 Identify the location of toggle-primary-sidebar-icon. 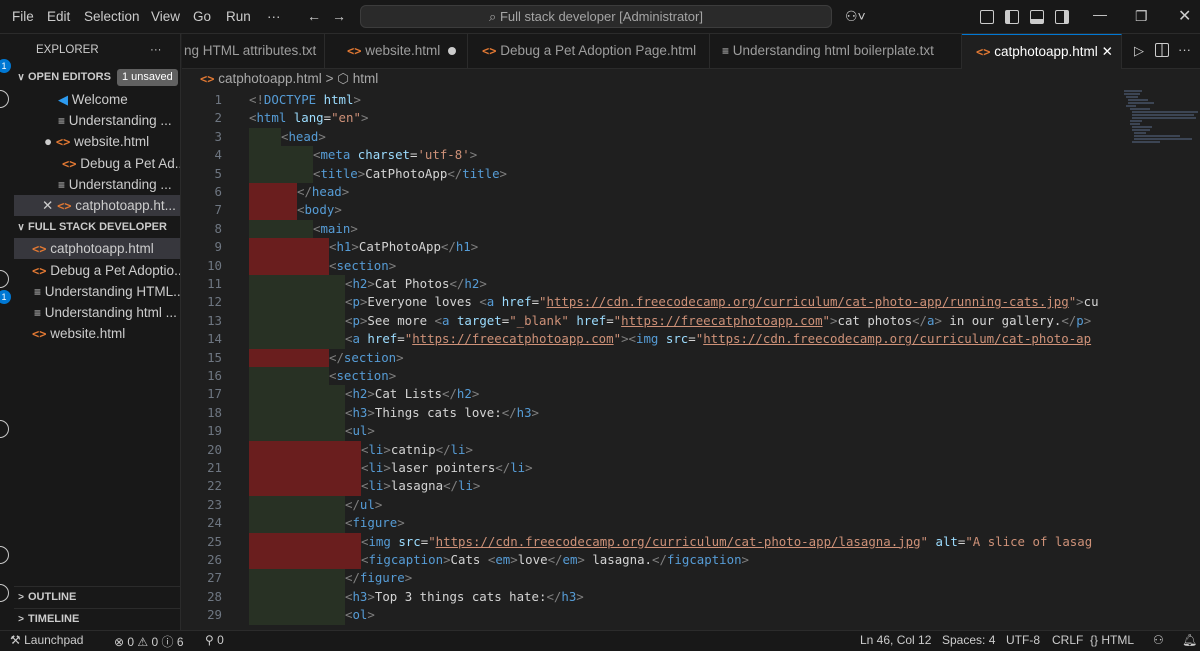
(1012, 17).